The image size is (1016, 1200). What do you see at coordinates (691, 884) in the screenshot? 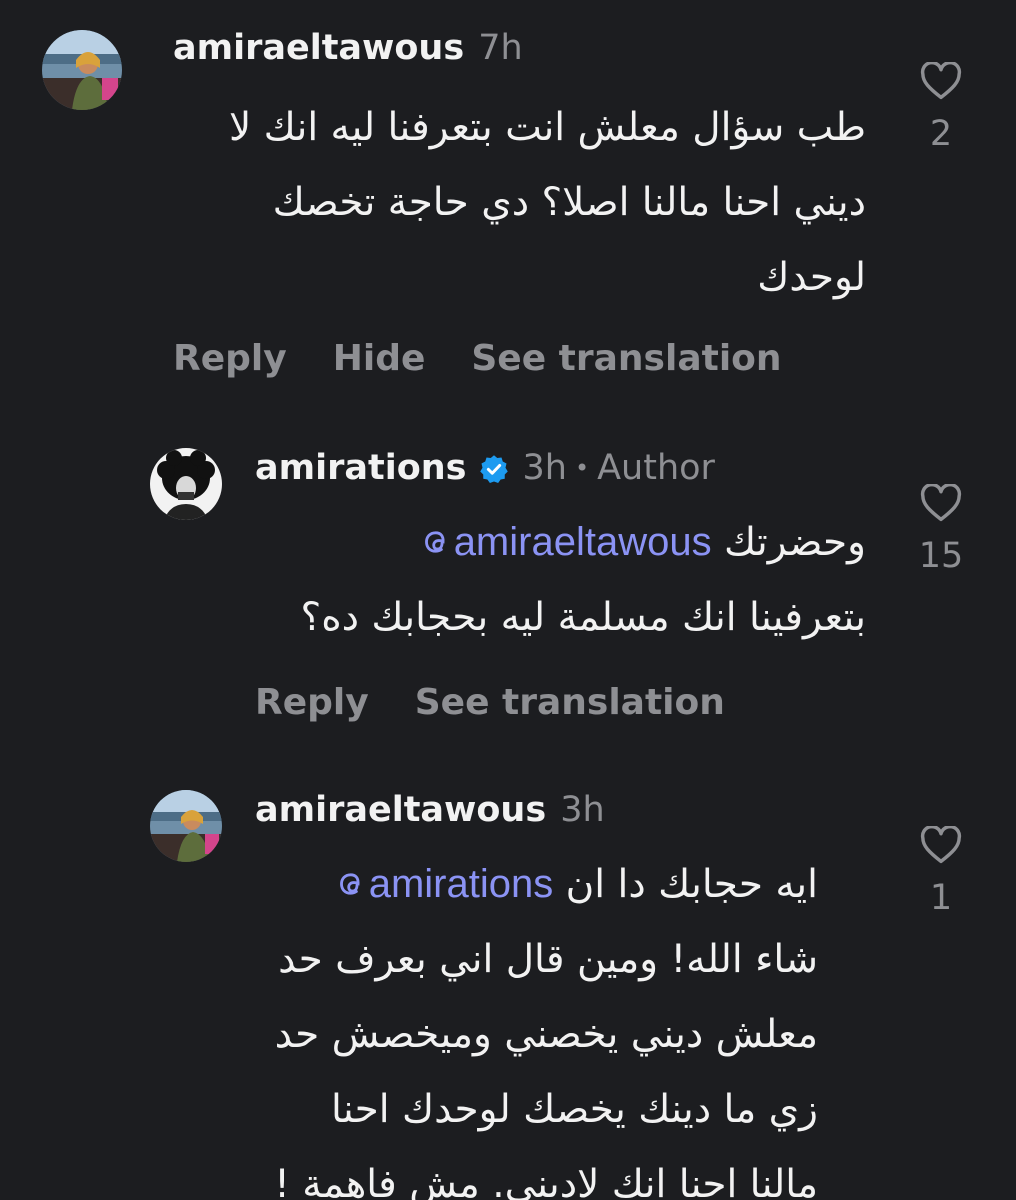
I see `comment-line-text: ايه حجابك دا ان` at bounding box center [691, 884].